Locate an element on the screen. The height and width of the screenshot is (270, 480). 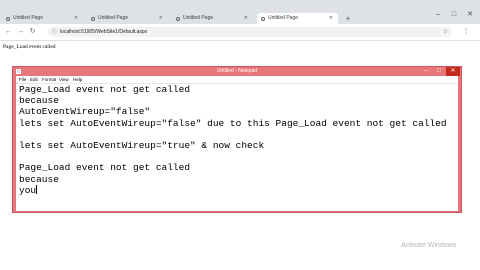
browser-tab-1: Untitled Page ✕ is located at coordinates (42, 18).